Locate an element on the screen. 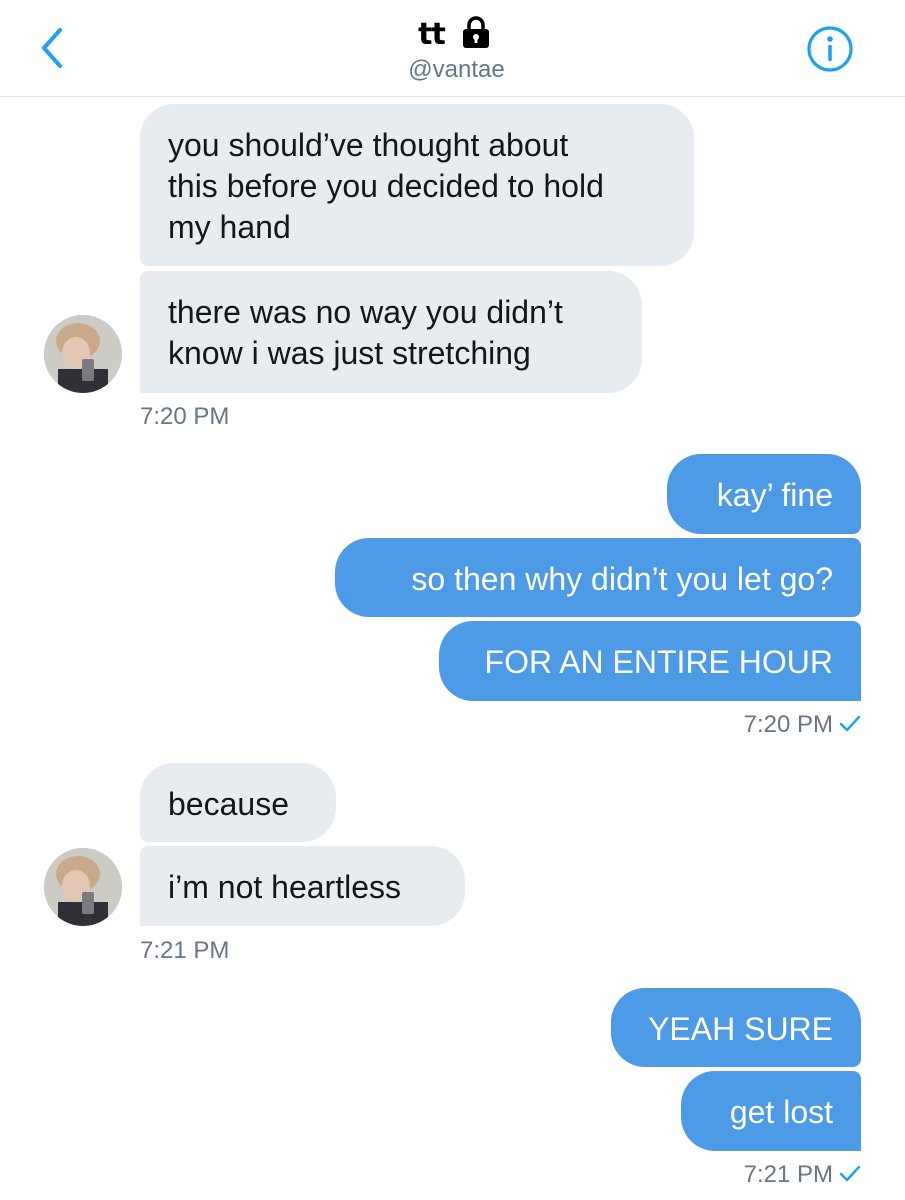 This screenshot has width=905, height=1200. outgoing-message: so then why didn’t you let go? is located at coordinates (598, 577).